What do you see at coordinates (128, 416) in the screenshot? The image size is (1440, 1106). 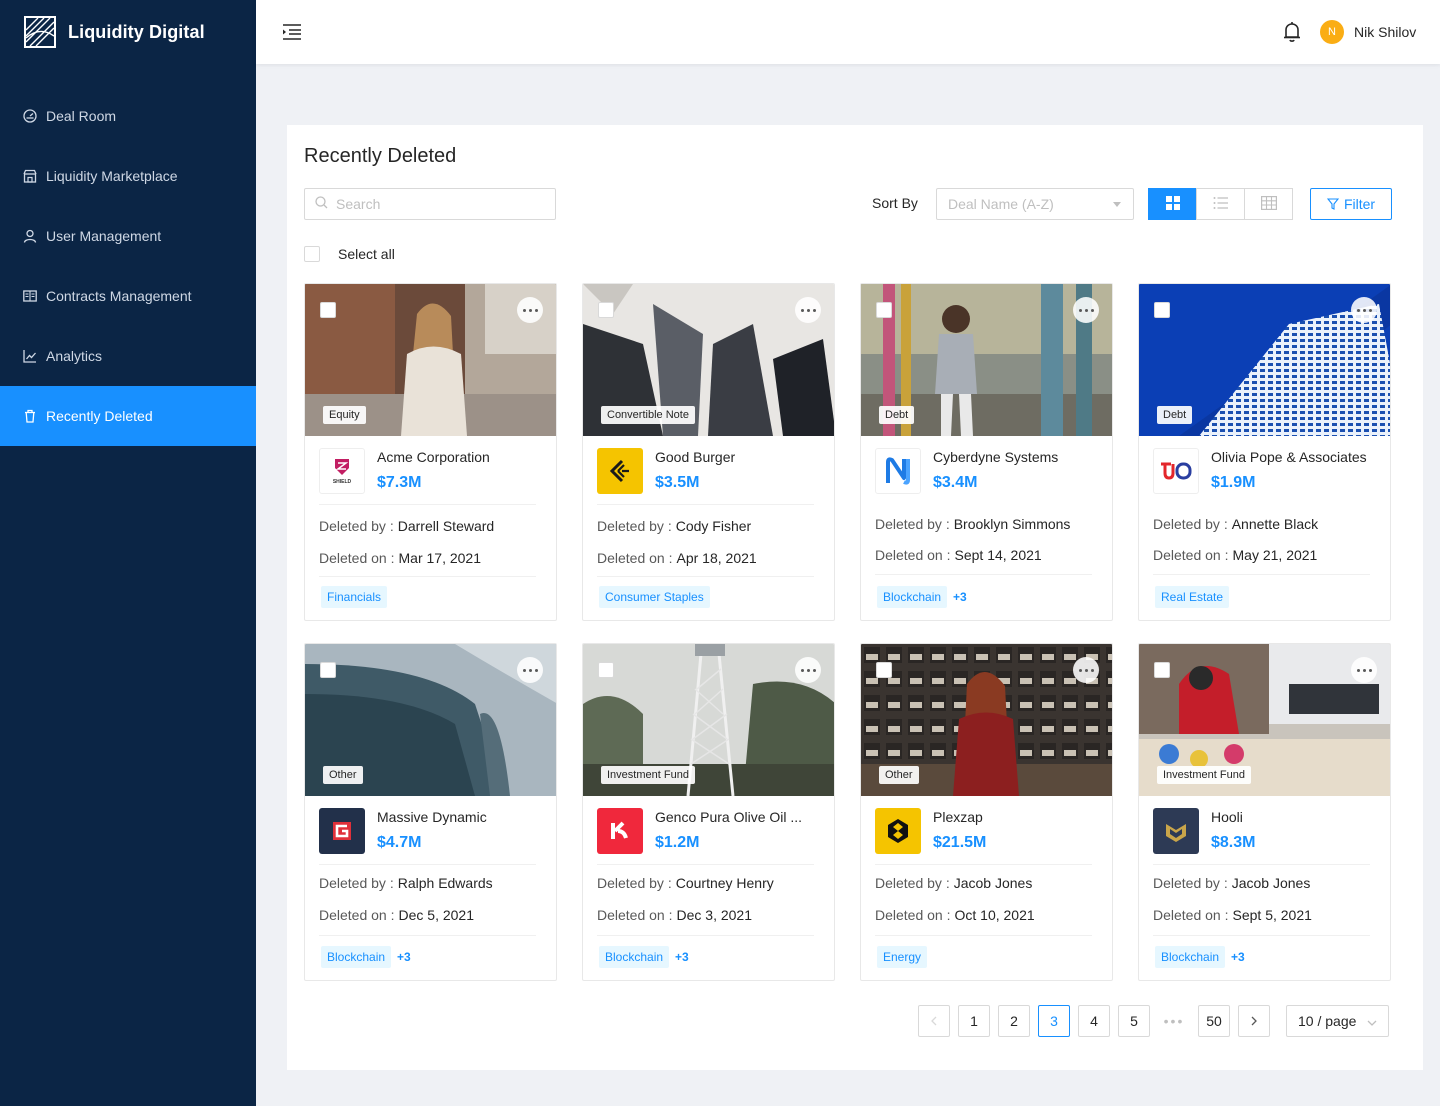 I see `sidebar-item-recently-deleted: Recently Deleted` at bounding box center [128, 416].